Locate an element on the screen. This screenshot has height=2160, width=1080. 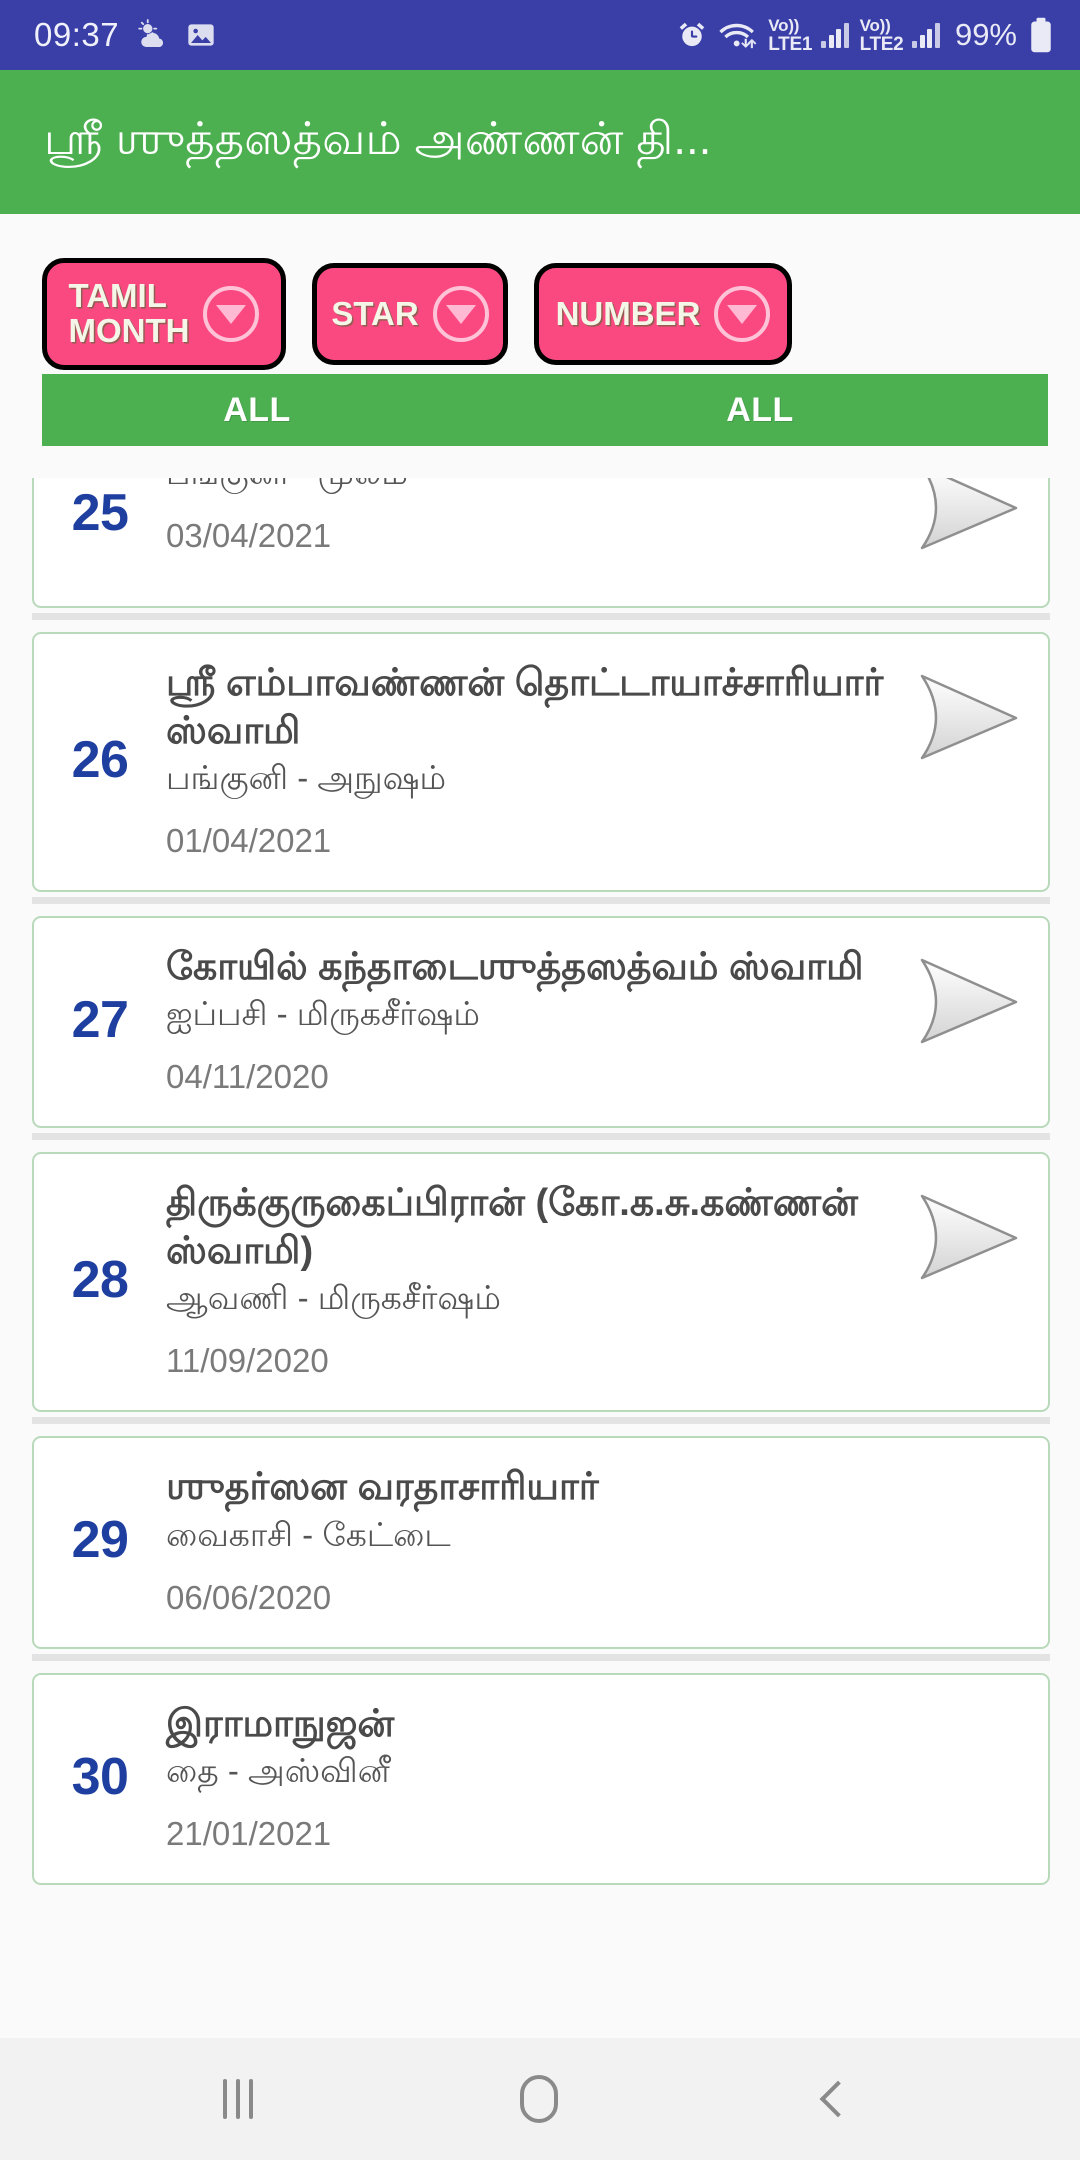
filter-number-button: NUMBER is located at coordinates (663, 314).